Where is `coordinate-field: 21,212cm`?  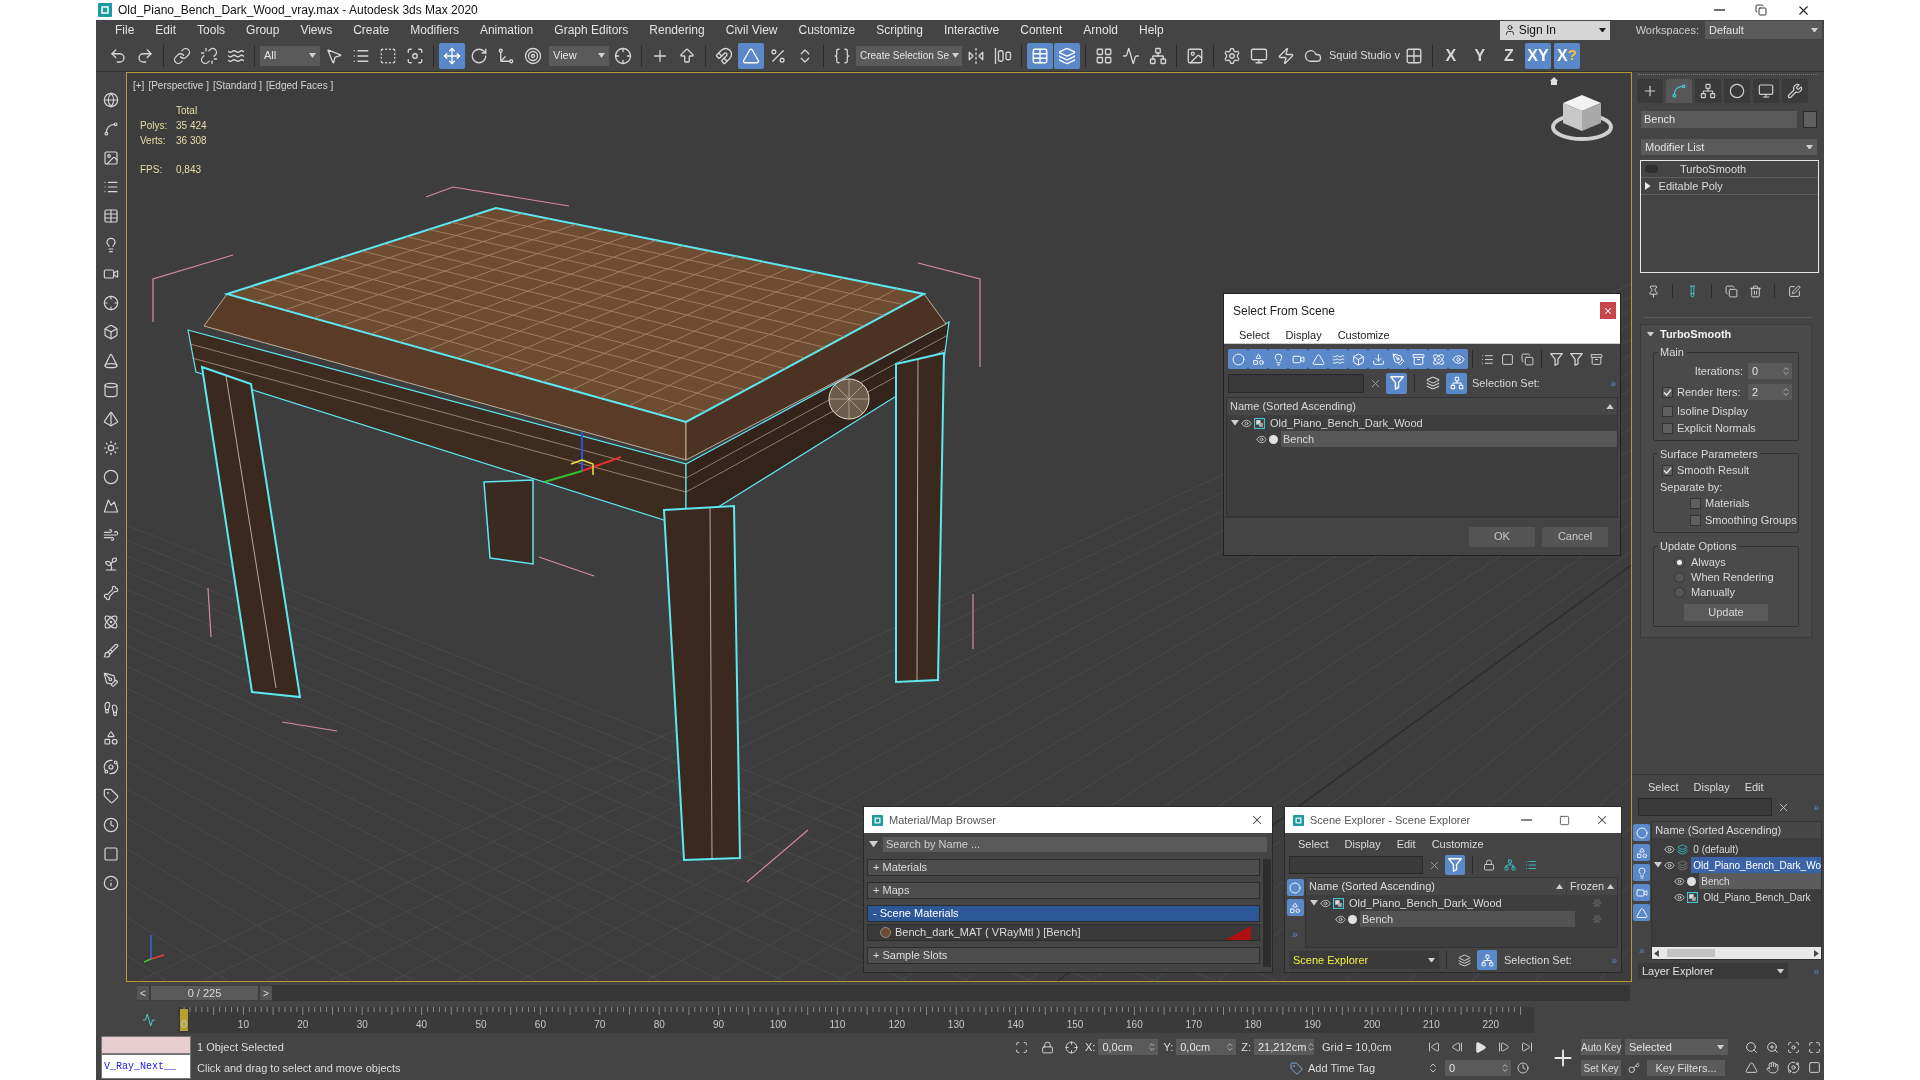
coordinate-field: 21,212cm is located at coordinates (1284, 1047).